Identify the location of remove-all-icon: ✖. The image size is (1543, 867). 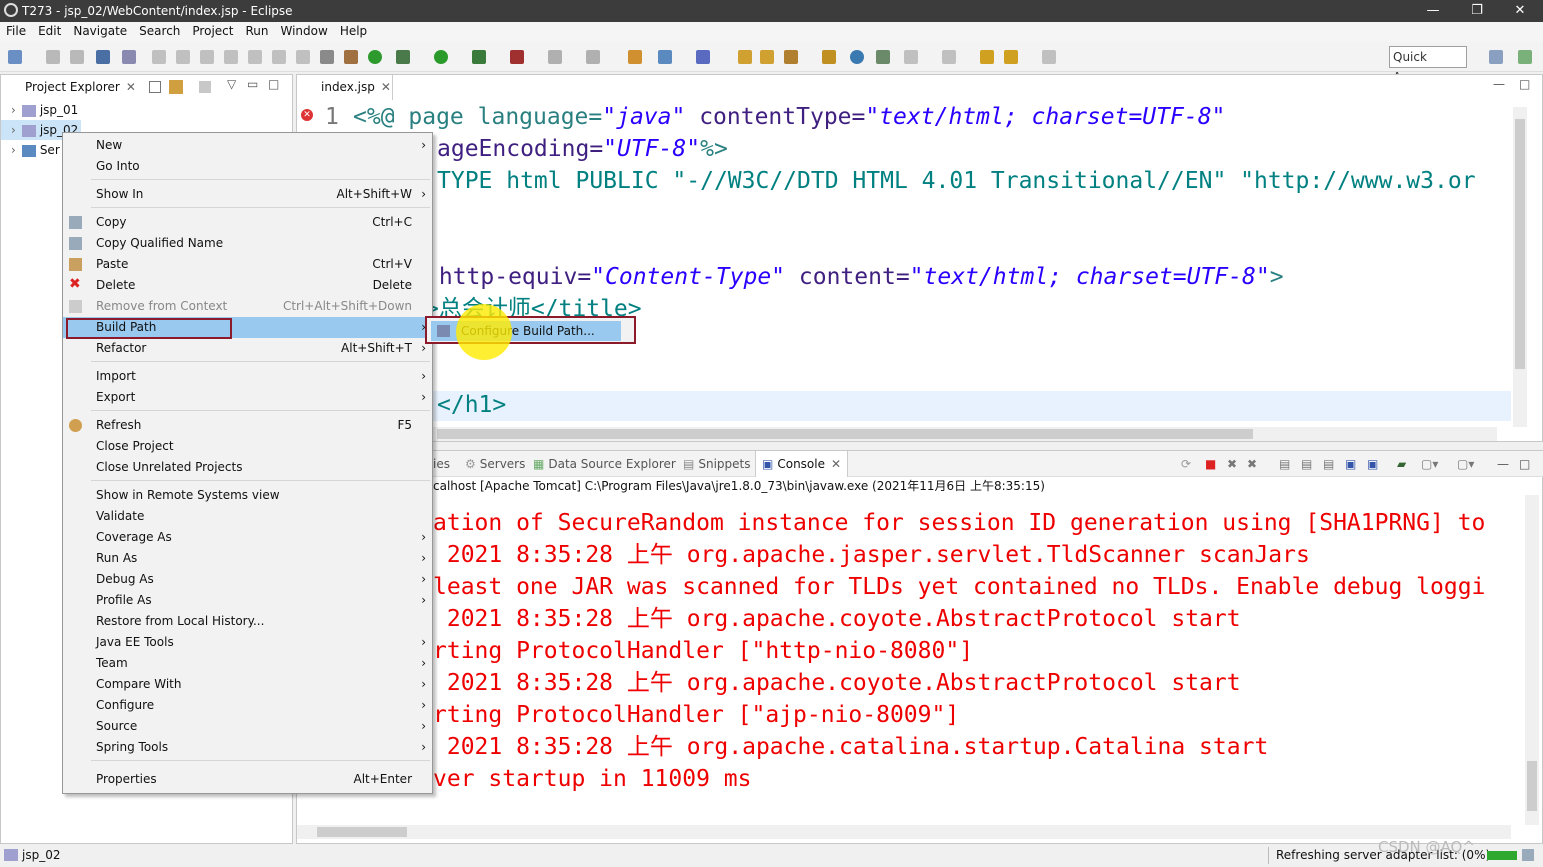
(1252, 464).